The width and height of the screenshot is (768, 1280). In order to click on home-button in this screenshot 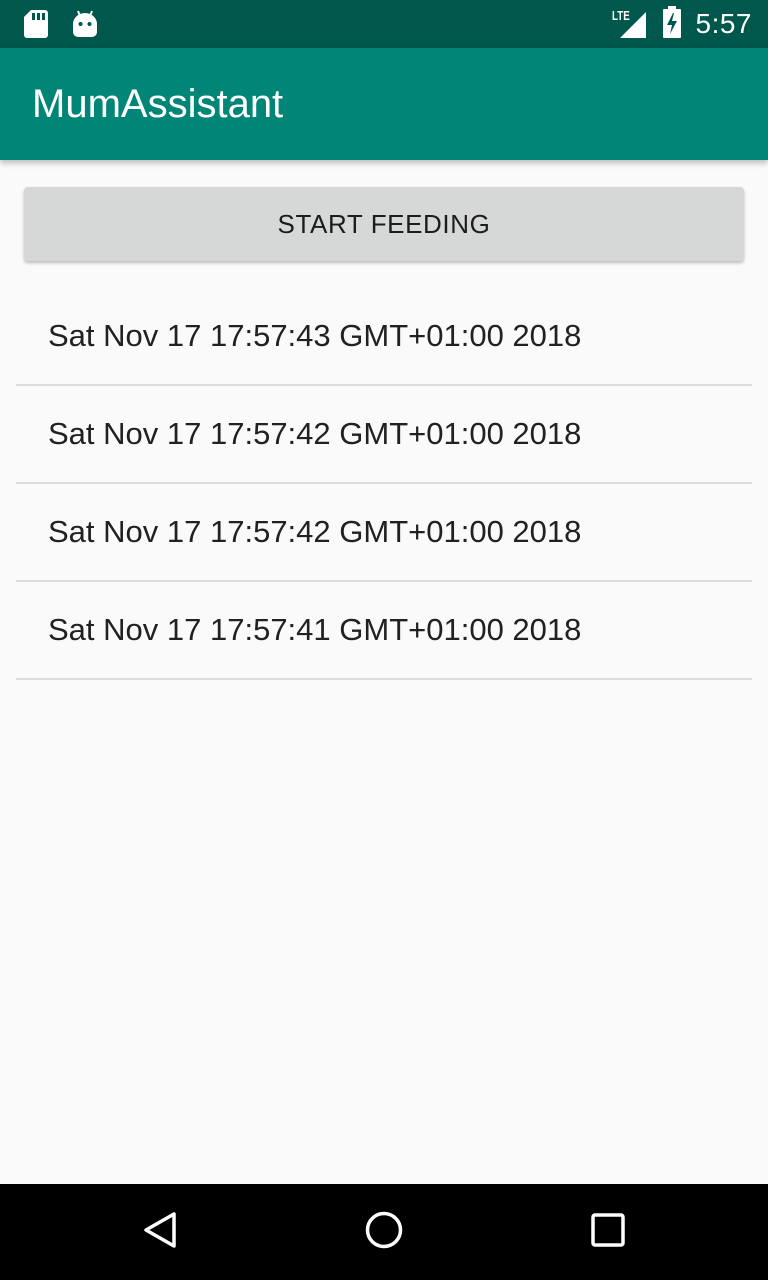, I will do `click(384, 1232)`.